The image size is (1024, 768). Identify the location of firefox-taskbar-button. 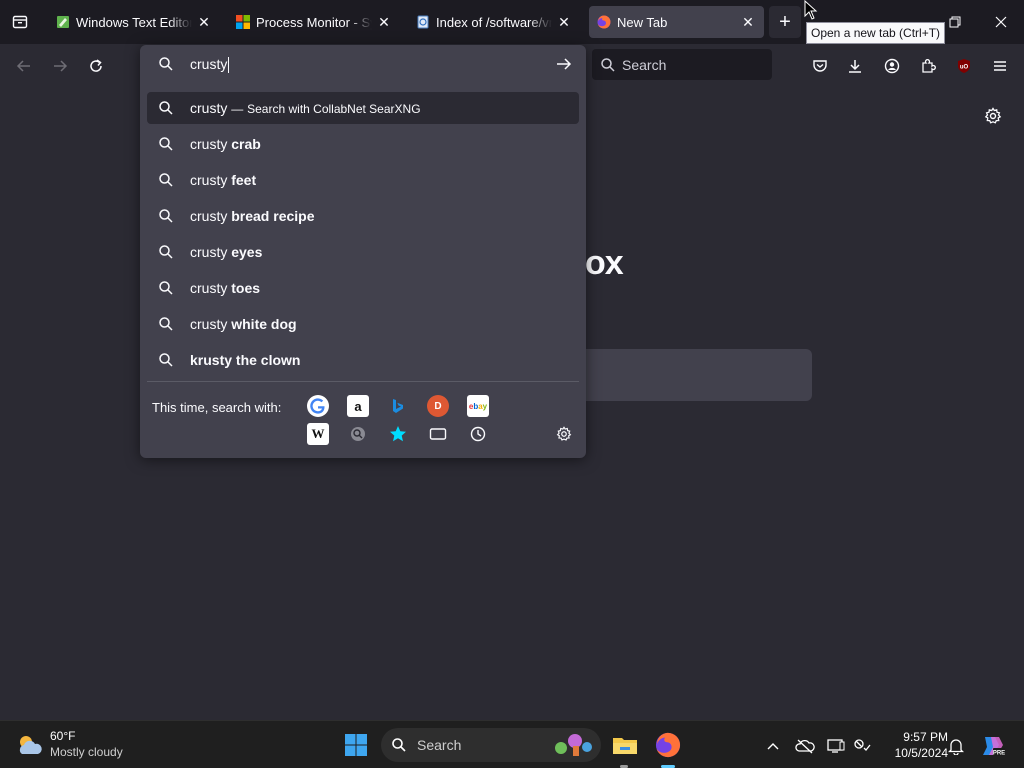
(668, 745).